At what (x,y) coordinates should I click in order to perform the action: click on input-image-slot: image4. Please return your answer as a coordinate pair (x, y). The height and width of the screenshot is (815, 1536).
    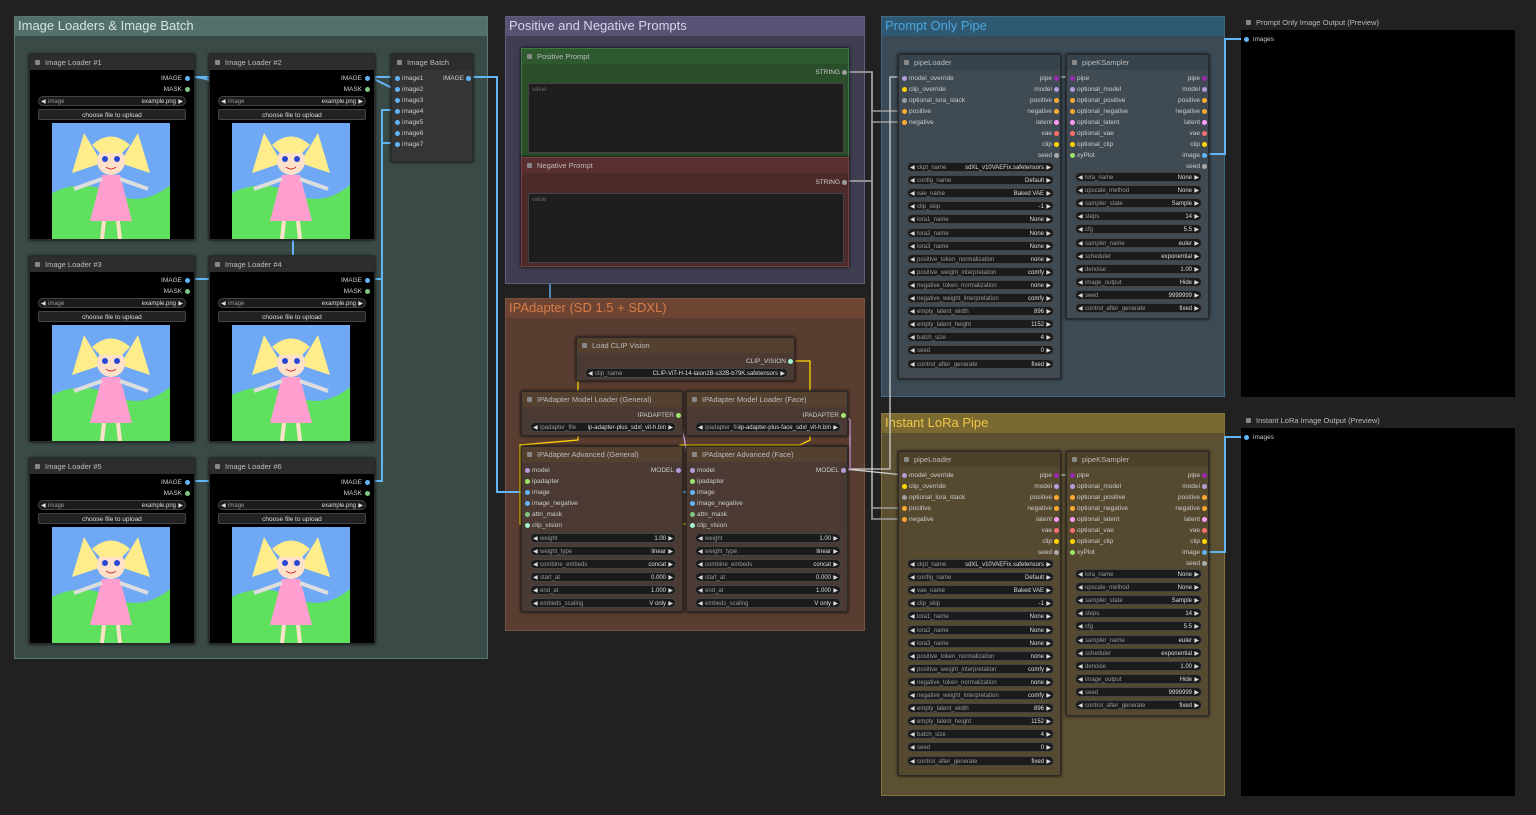
    Looking at the image, I should click on (409, 111).